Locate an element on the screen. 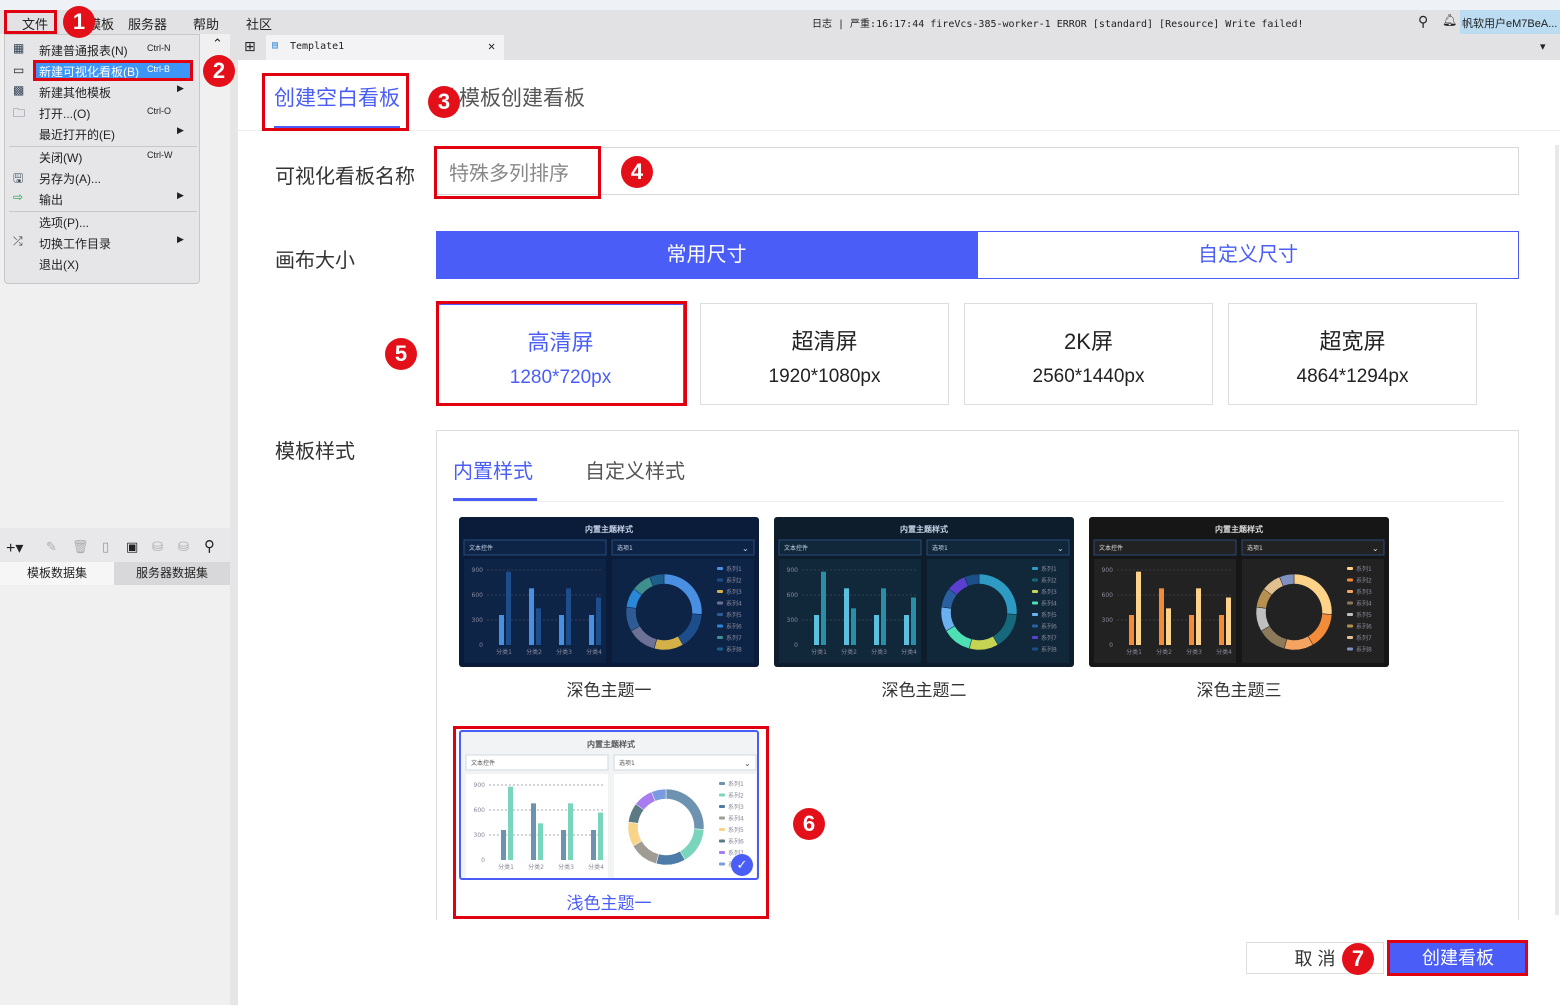 The image size is (1560, 1005). thumb-legend-label: 系列7 is located at coordinates (734, 638).